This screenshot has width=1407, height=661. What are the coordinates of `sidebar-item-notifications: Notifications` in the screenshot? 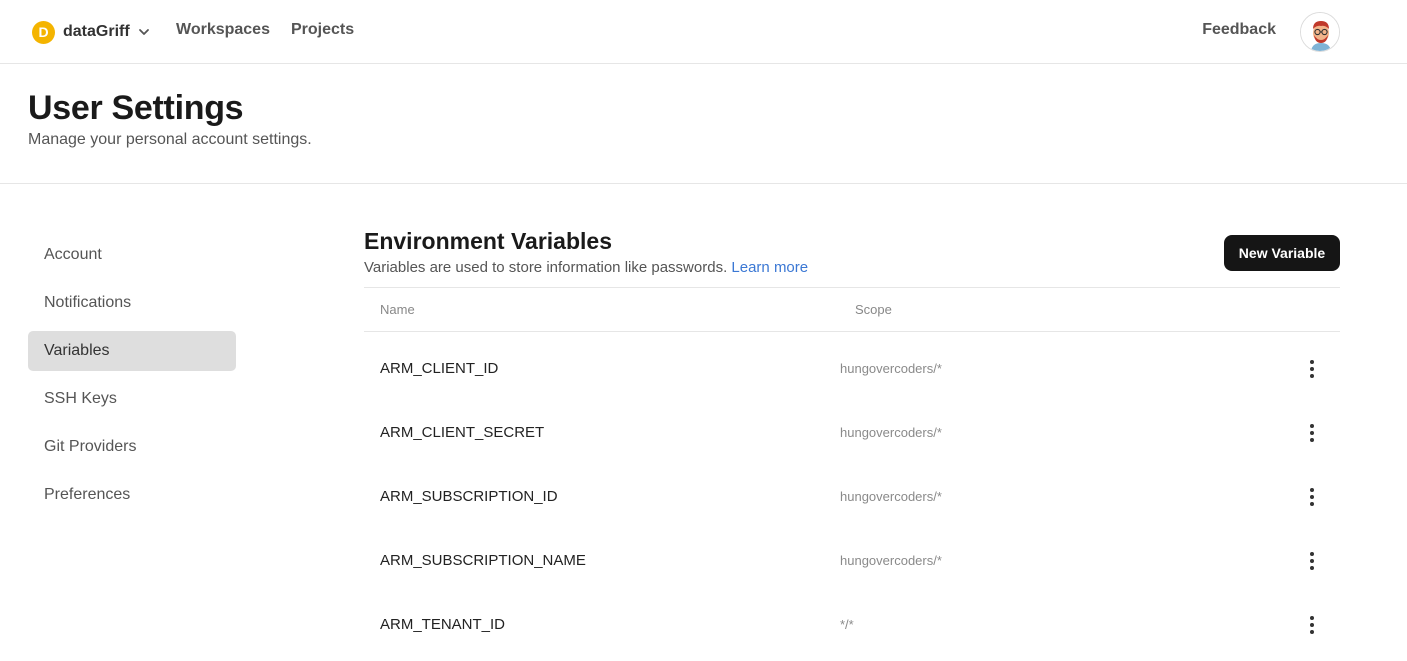 It's located at (132, 303).